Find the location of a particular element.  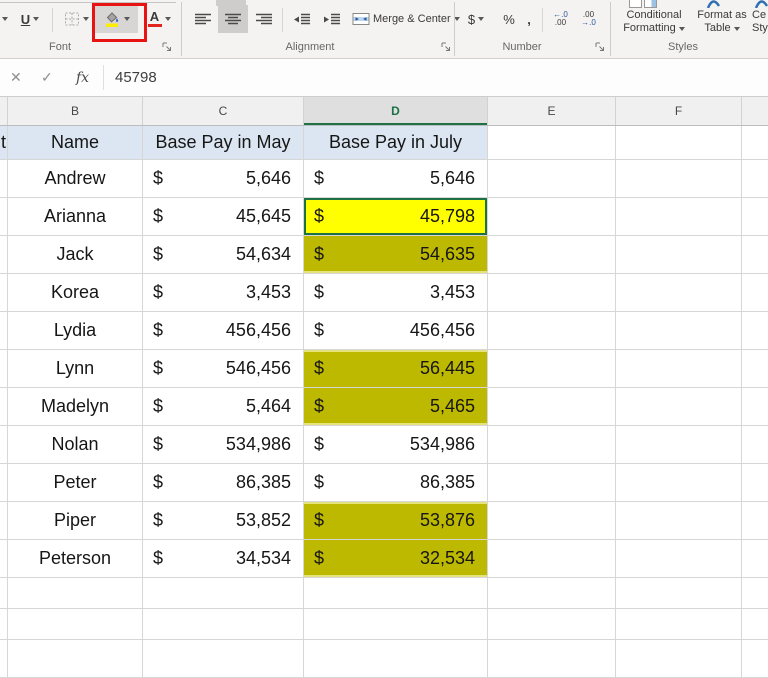

column-header-b: B is located at coordinates (75, 111).